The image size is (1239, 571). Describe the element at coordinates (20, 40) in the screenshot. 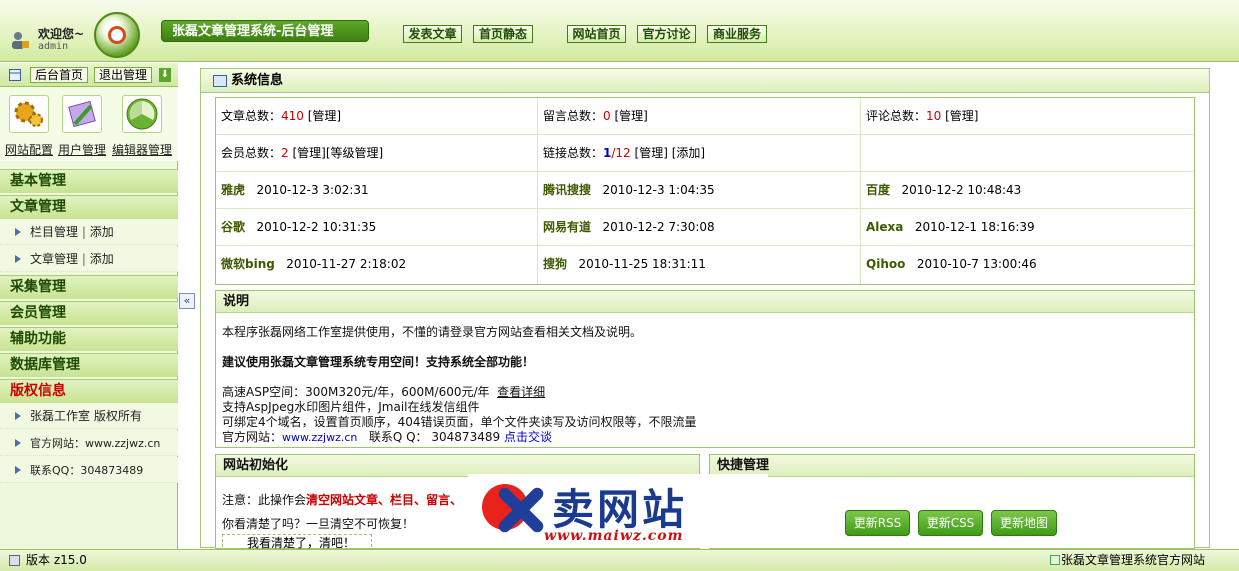

I see `user-icon` at that location.